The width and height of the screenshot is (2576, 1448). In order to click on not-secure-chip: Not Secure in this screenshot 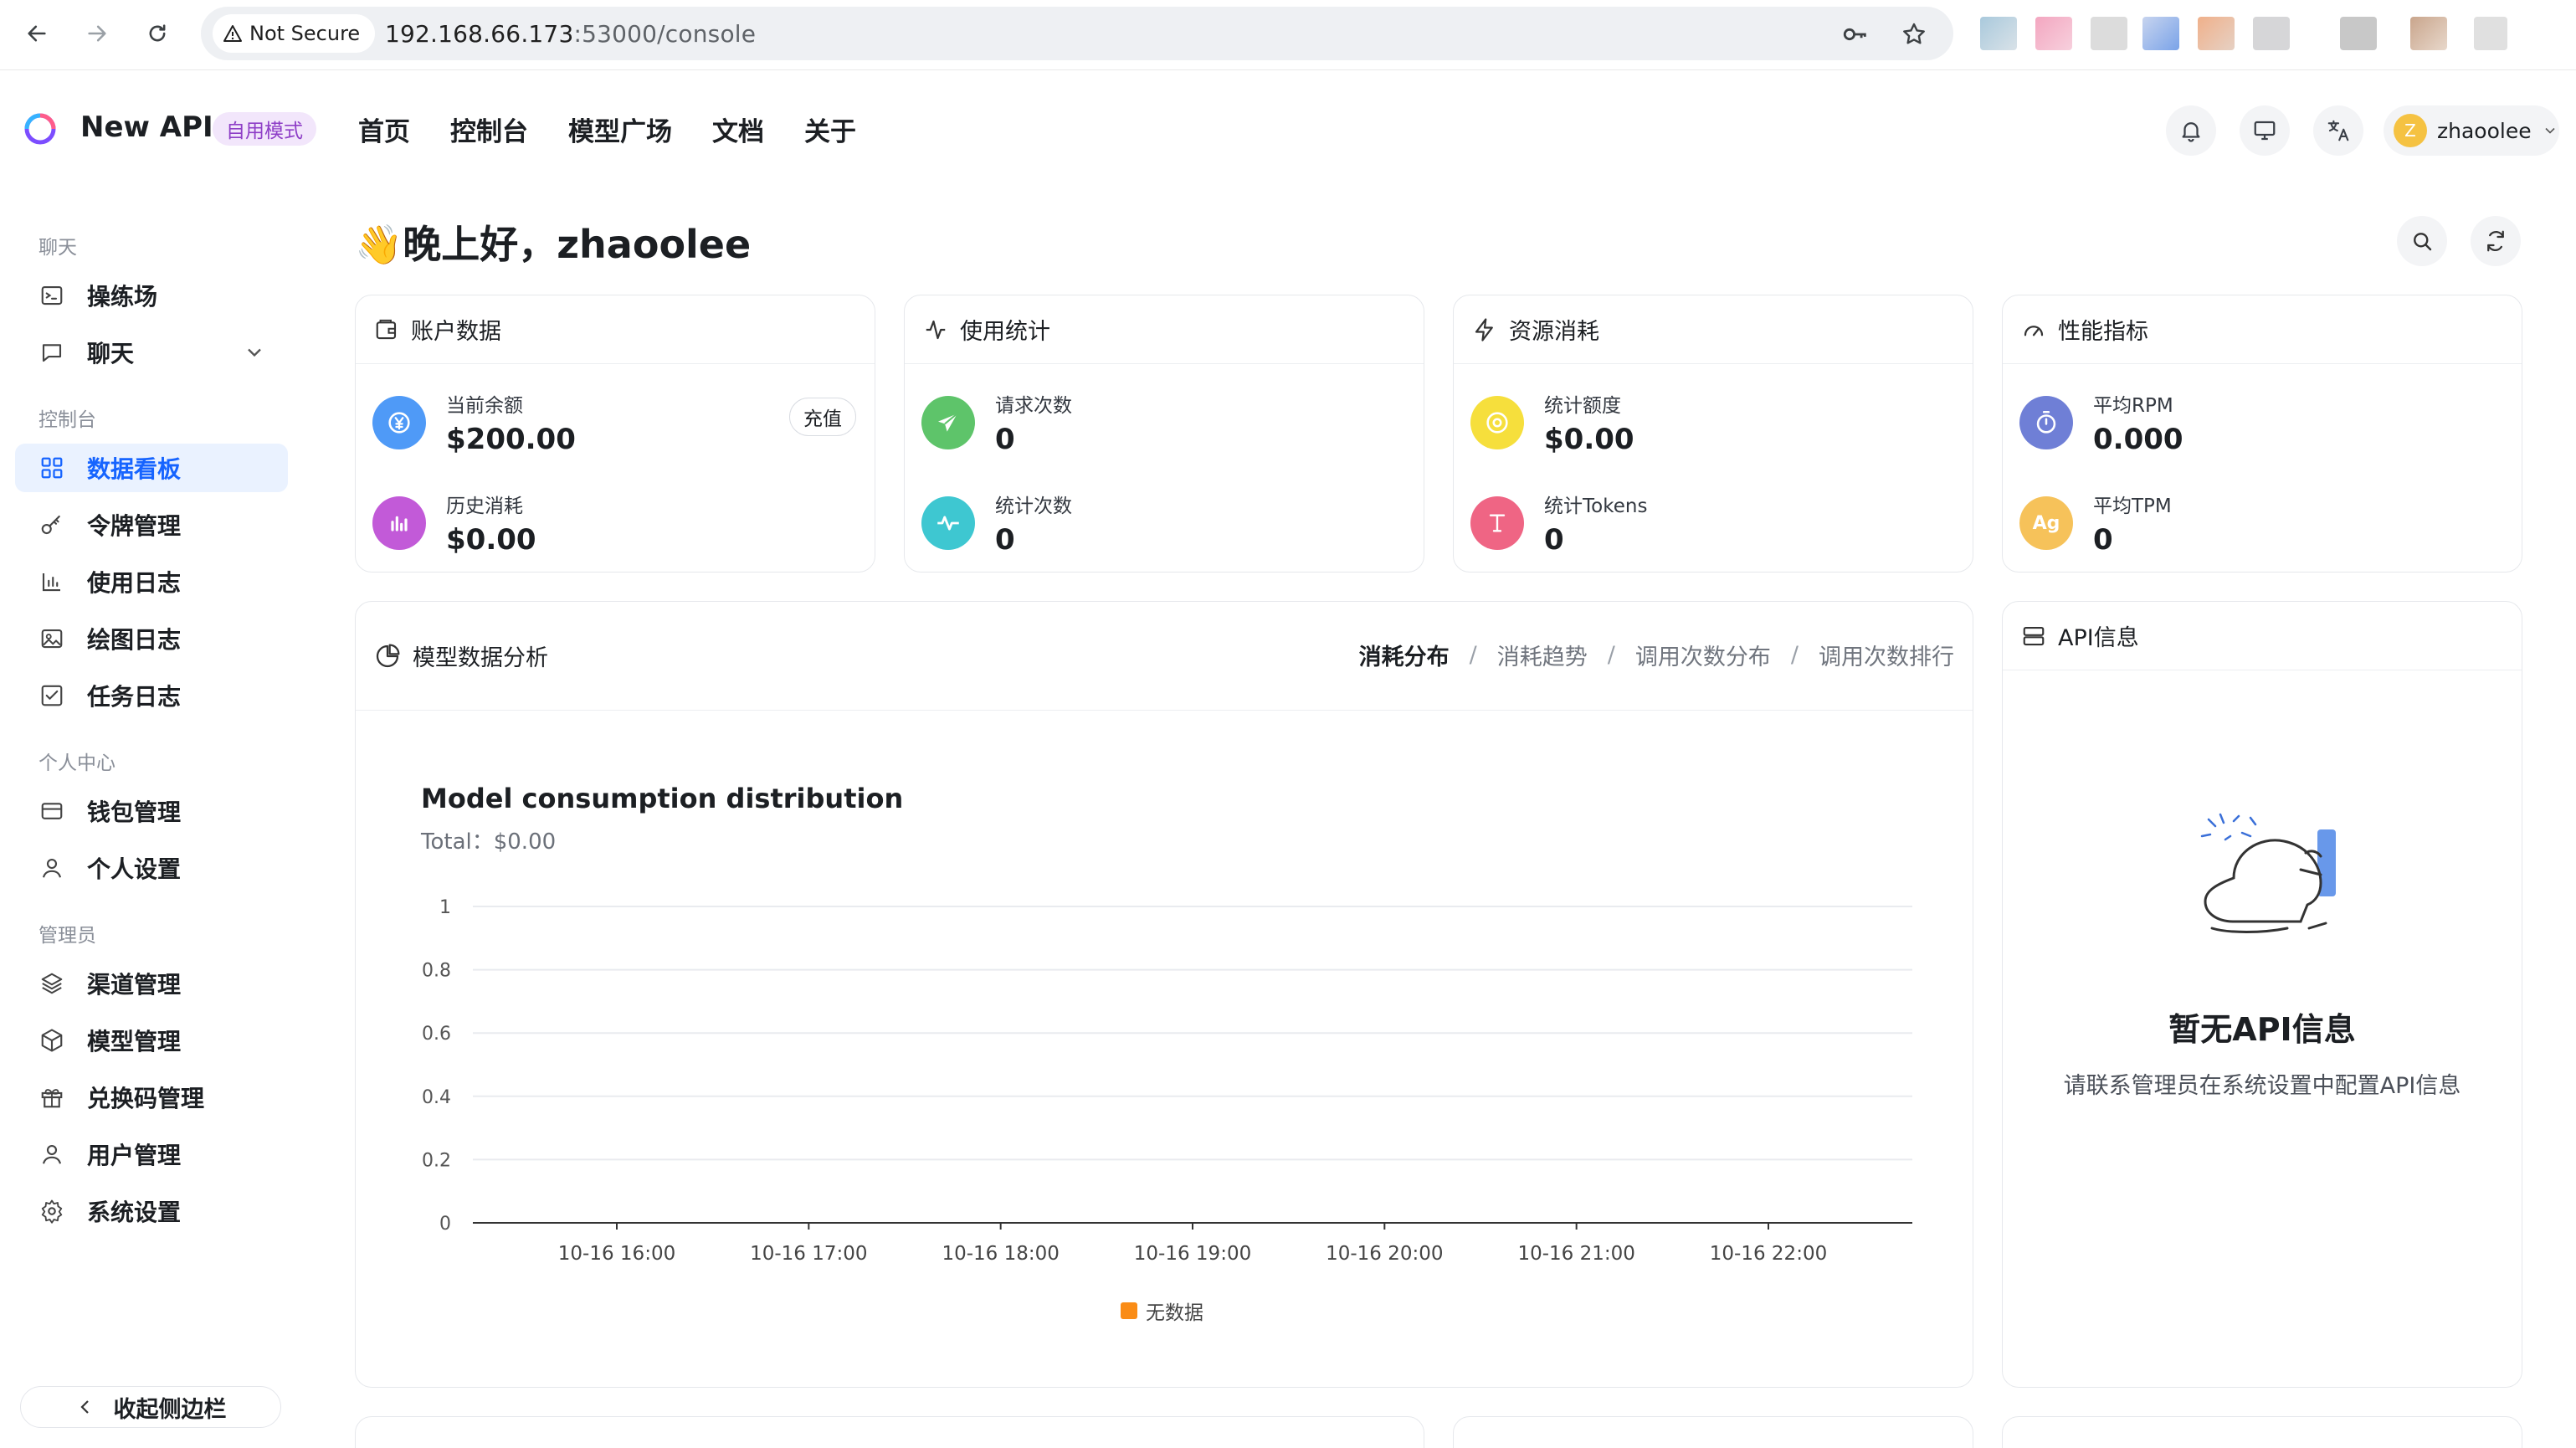, I will do `click(294, 33)`.